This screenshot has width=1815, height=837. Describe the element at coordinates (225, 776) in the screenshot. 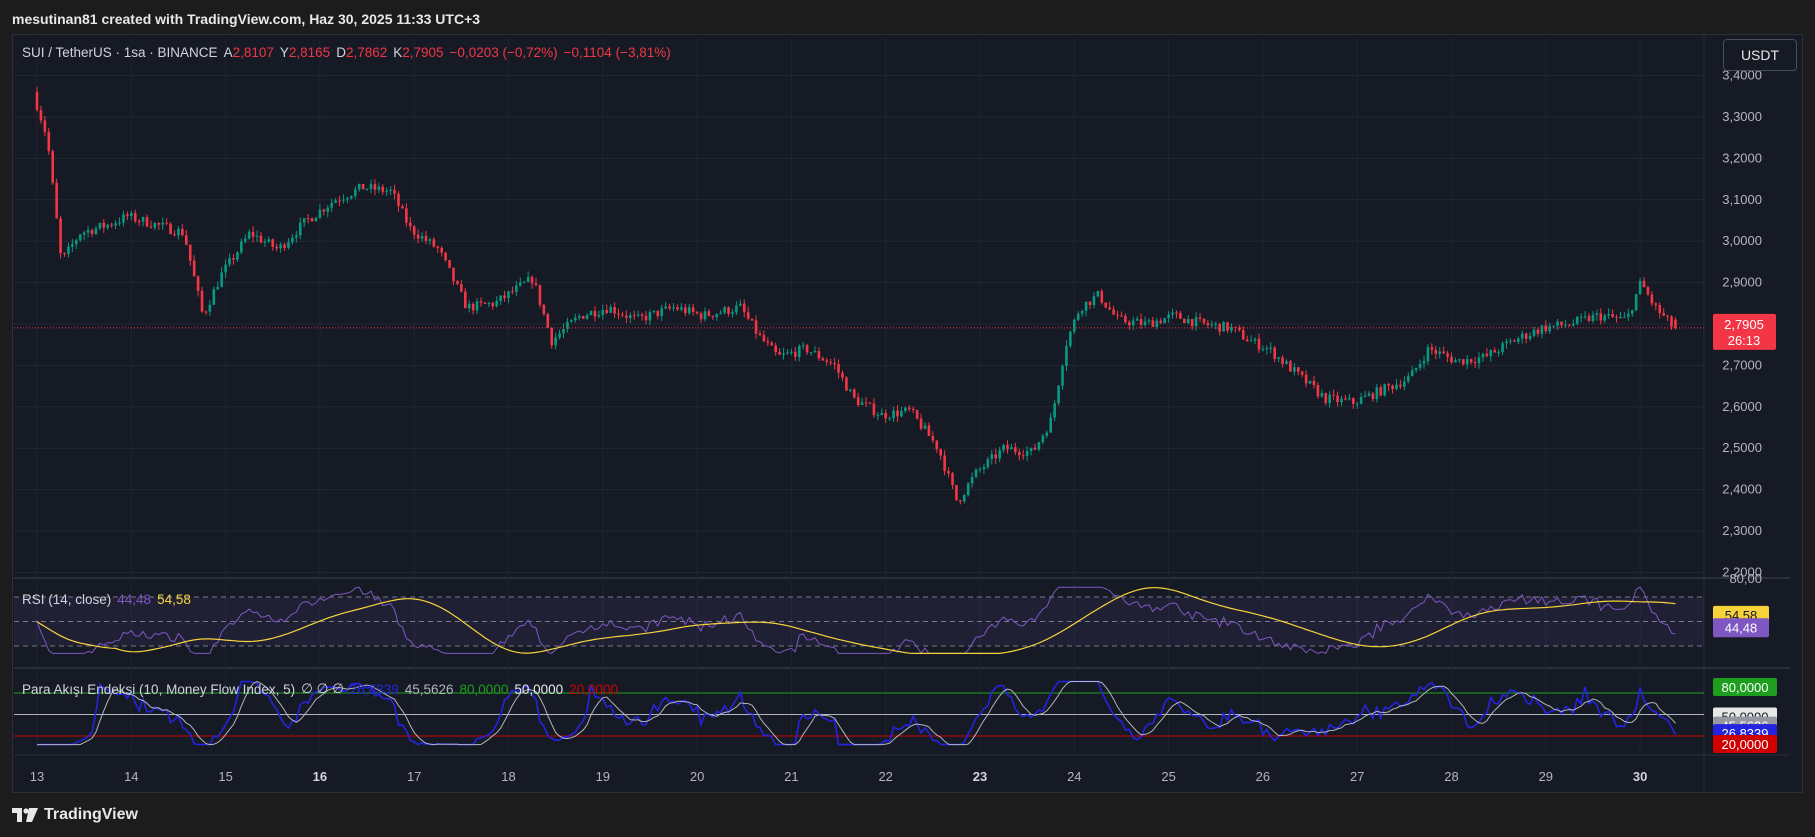

I see `time-tick-label: 15` at that location.